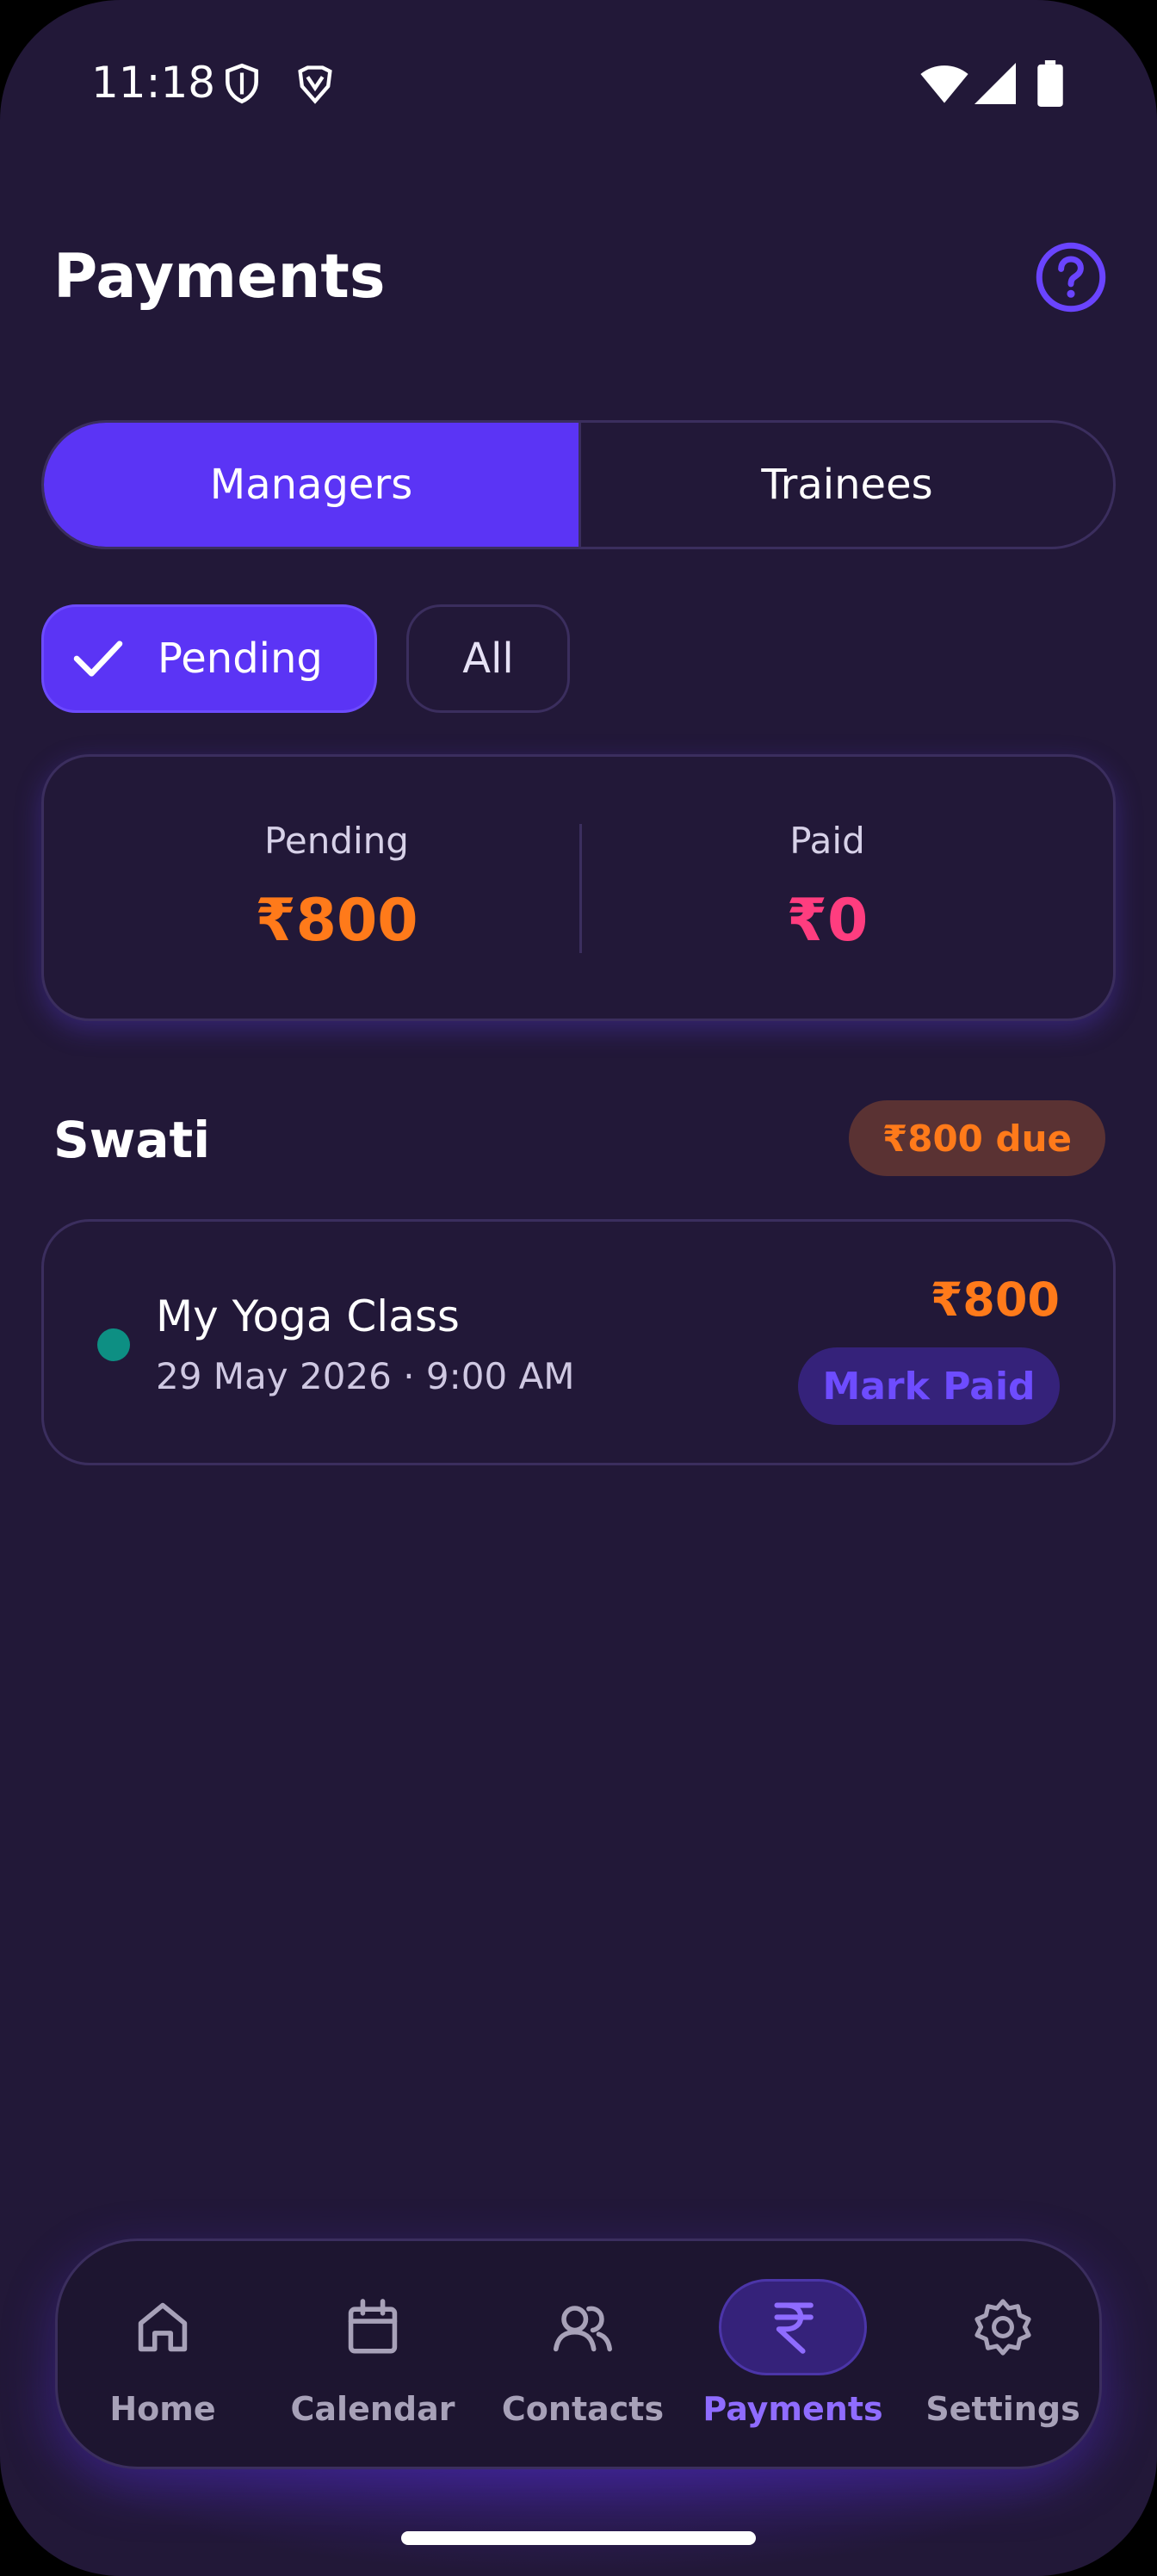  I want to click on tab-managers: Managers, so click(311, 485).